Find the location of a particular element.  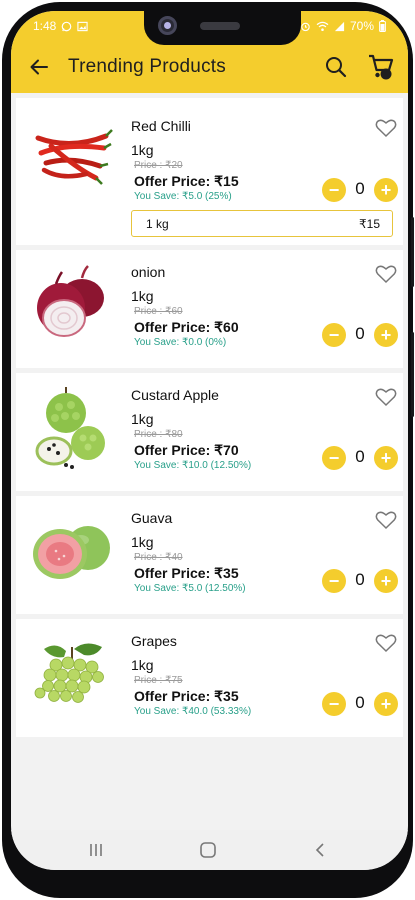

recents-icon is located at coordinates (96, 850).